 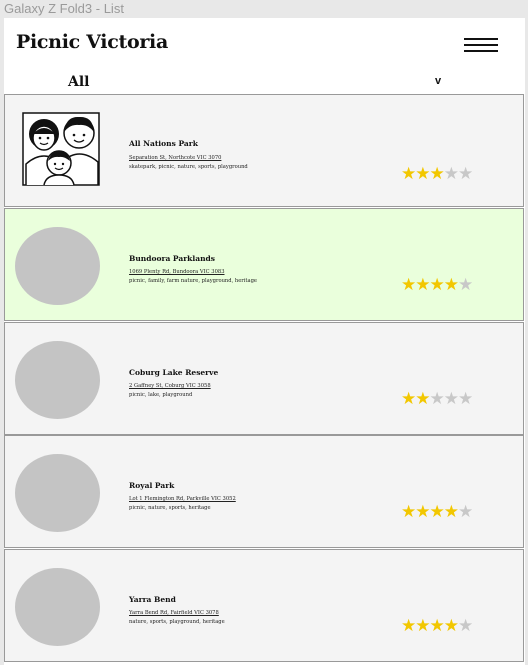 What do you see at coordinates (170, 508) in the screenshot?
I see `park-tags: picnic, nature, sports, heritage` at bounding box center [170, 508].